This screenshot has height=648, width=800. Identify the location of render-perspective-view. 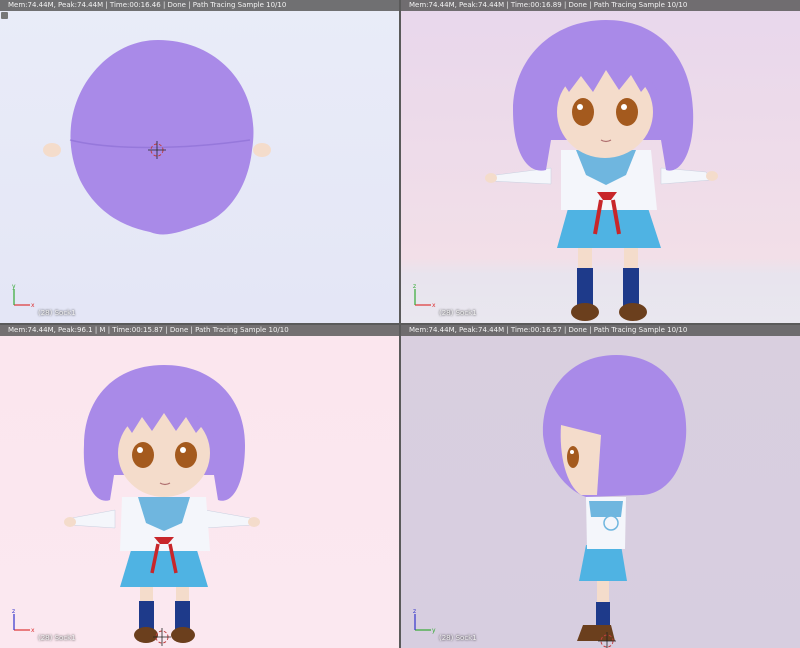
(601, 170).